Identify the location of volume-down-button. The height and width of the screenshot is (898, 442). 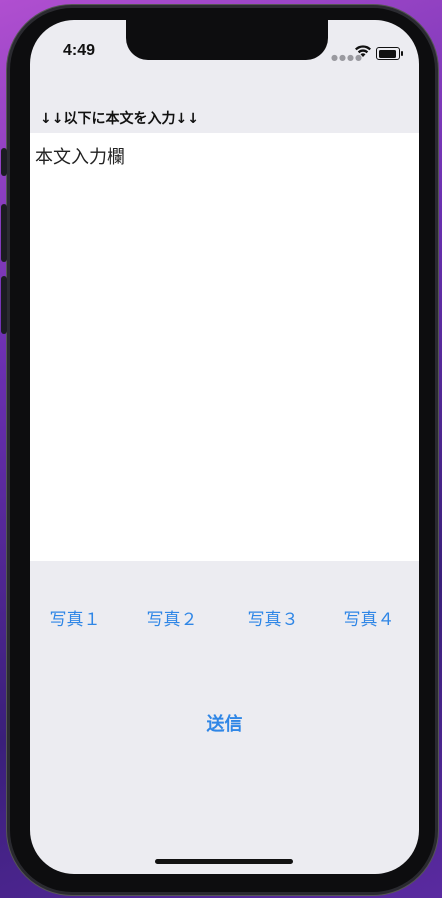
(4, 305).